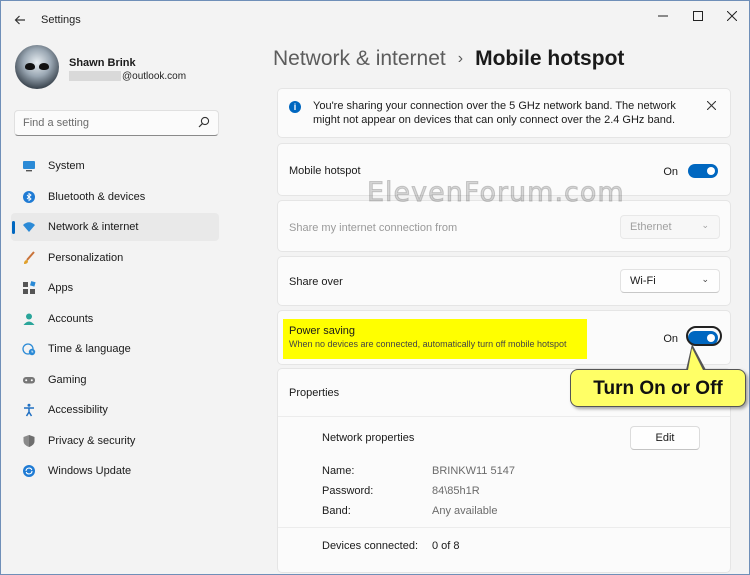 This screenshot has height=575, width=750. I want to click on search-input: Find a setting, so click(116, 123).